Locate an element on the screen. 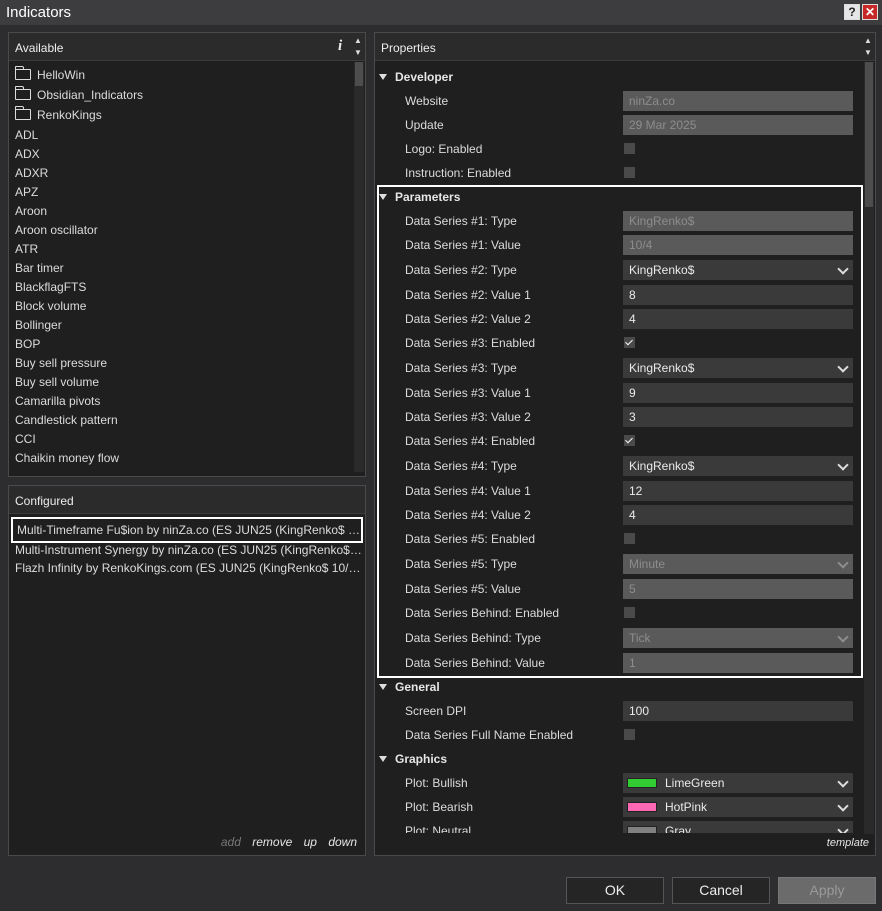 The width and height of the screenshot is (882, 911). indicator-item: Aroon oscillator is located at coordinates (56, 230).